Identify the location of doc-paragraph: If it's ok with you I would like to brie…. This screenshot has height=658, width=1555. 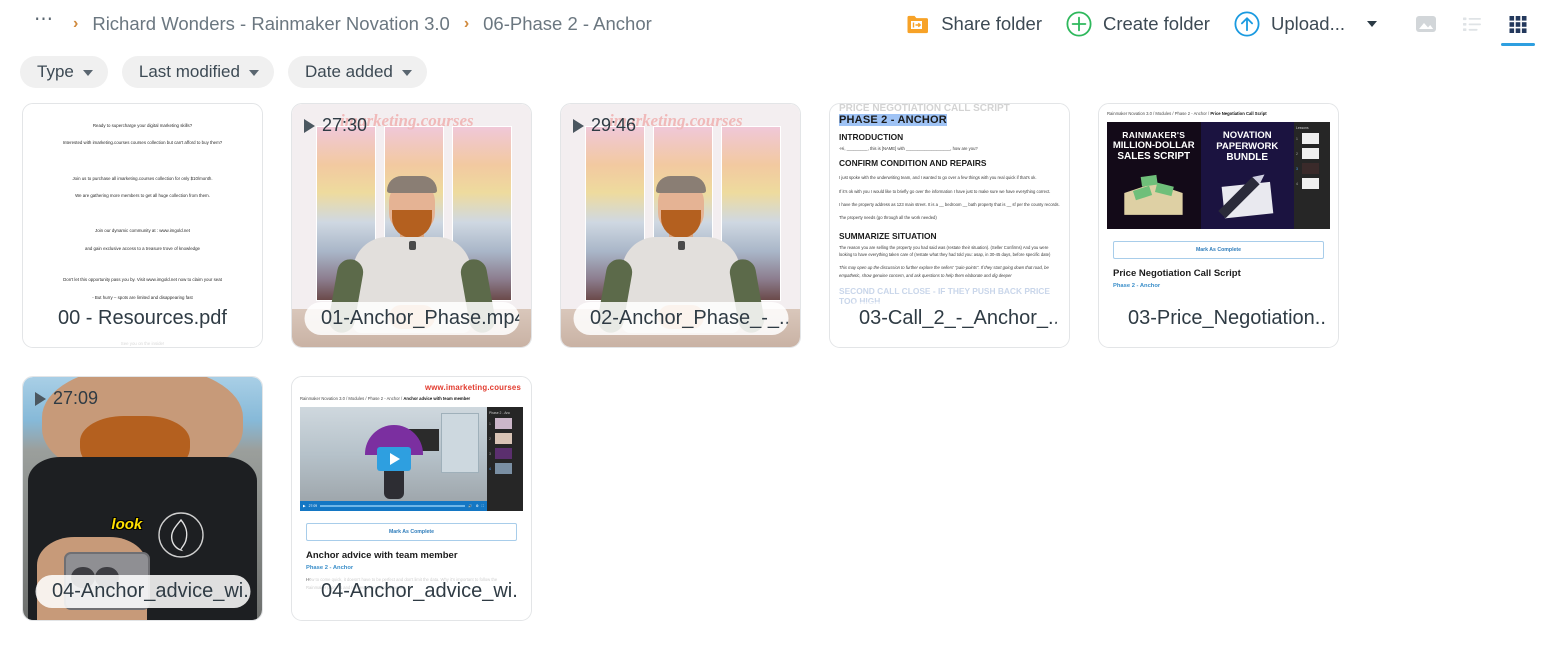
(945, 191).